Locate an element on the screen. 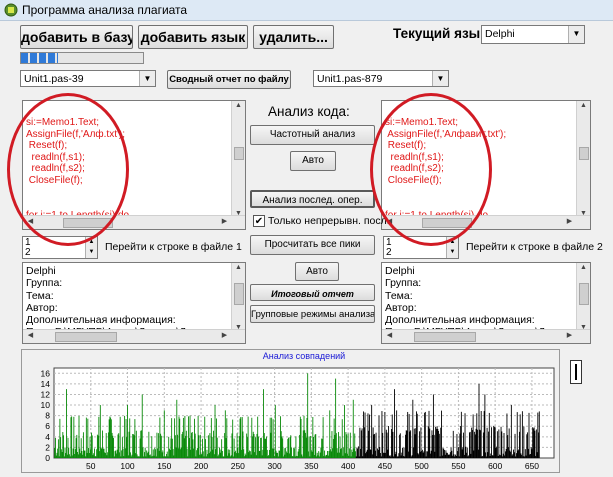 The image size is (613, 477). progress-fill is located at coordinates (39, 58).